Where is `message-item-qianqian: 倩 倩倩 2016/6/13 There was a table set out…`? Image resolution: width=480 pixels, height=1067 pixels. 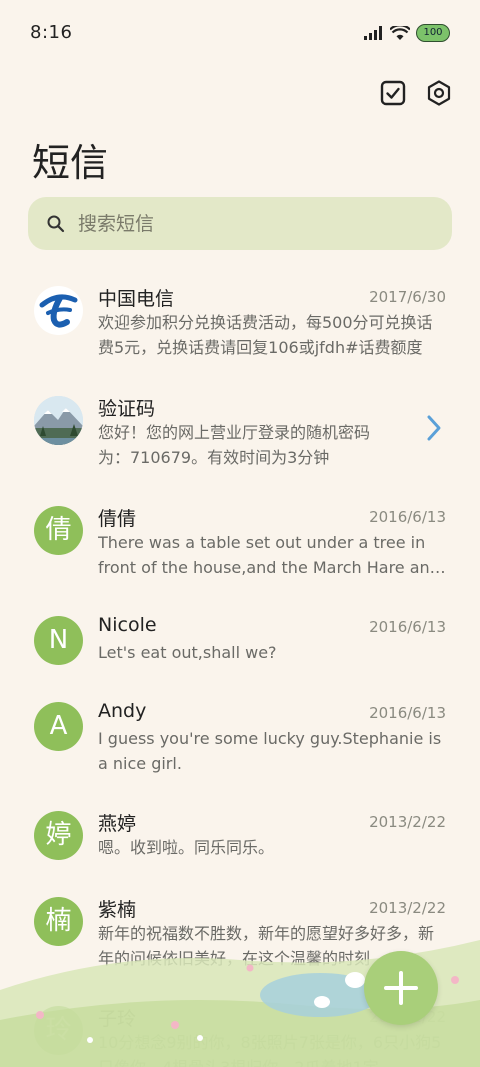
message-item-qianqian: 倩 倩倩 2016/6/13 There was a table set out… is located at coordinates (240, 540).